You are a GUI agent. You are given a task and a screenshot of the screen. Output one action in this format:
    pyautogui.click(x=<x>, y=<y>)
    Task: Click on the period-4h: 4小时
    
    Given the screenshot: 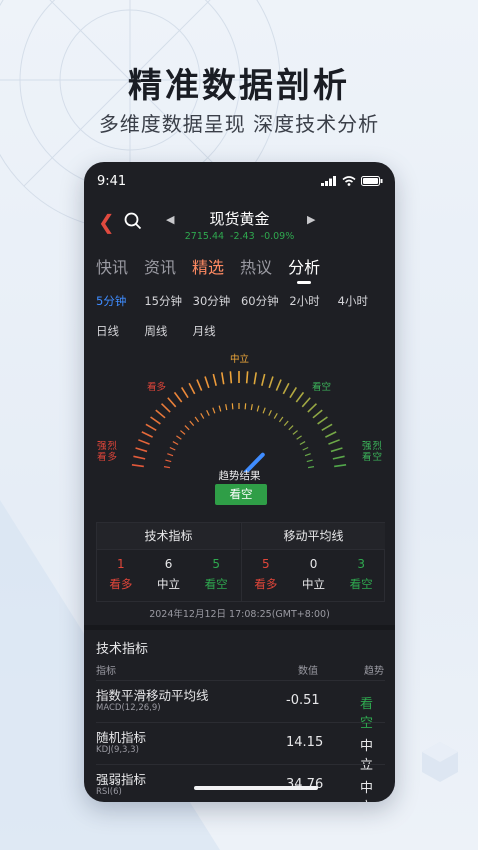 What is the action you would take?
    pyautogui.click(x=362, y=301)
    